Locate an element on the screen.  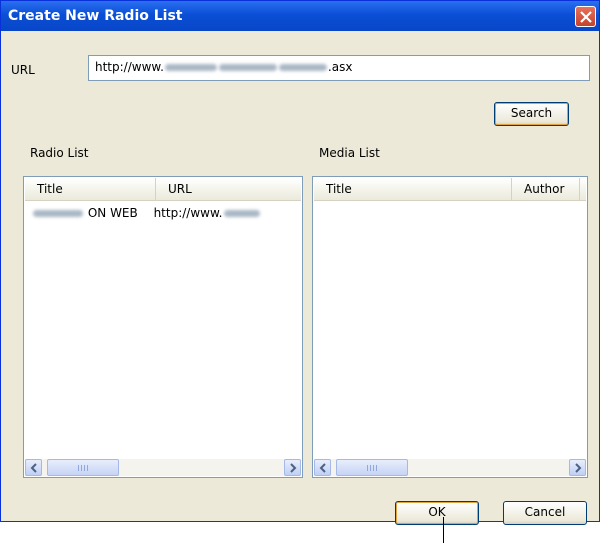
search-button: Search is located at coordinates (531, 114).